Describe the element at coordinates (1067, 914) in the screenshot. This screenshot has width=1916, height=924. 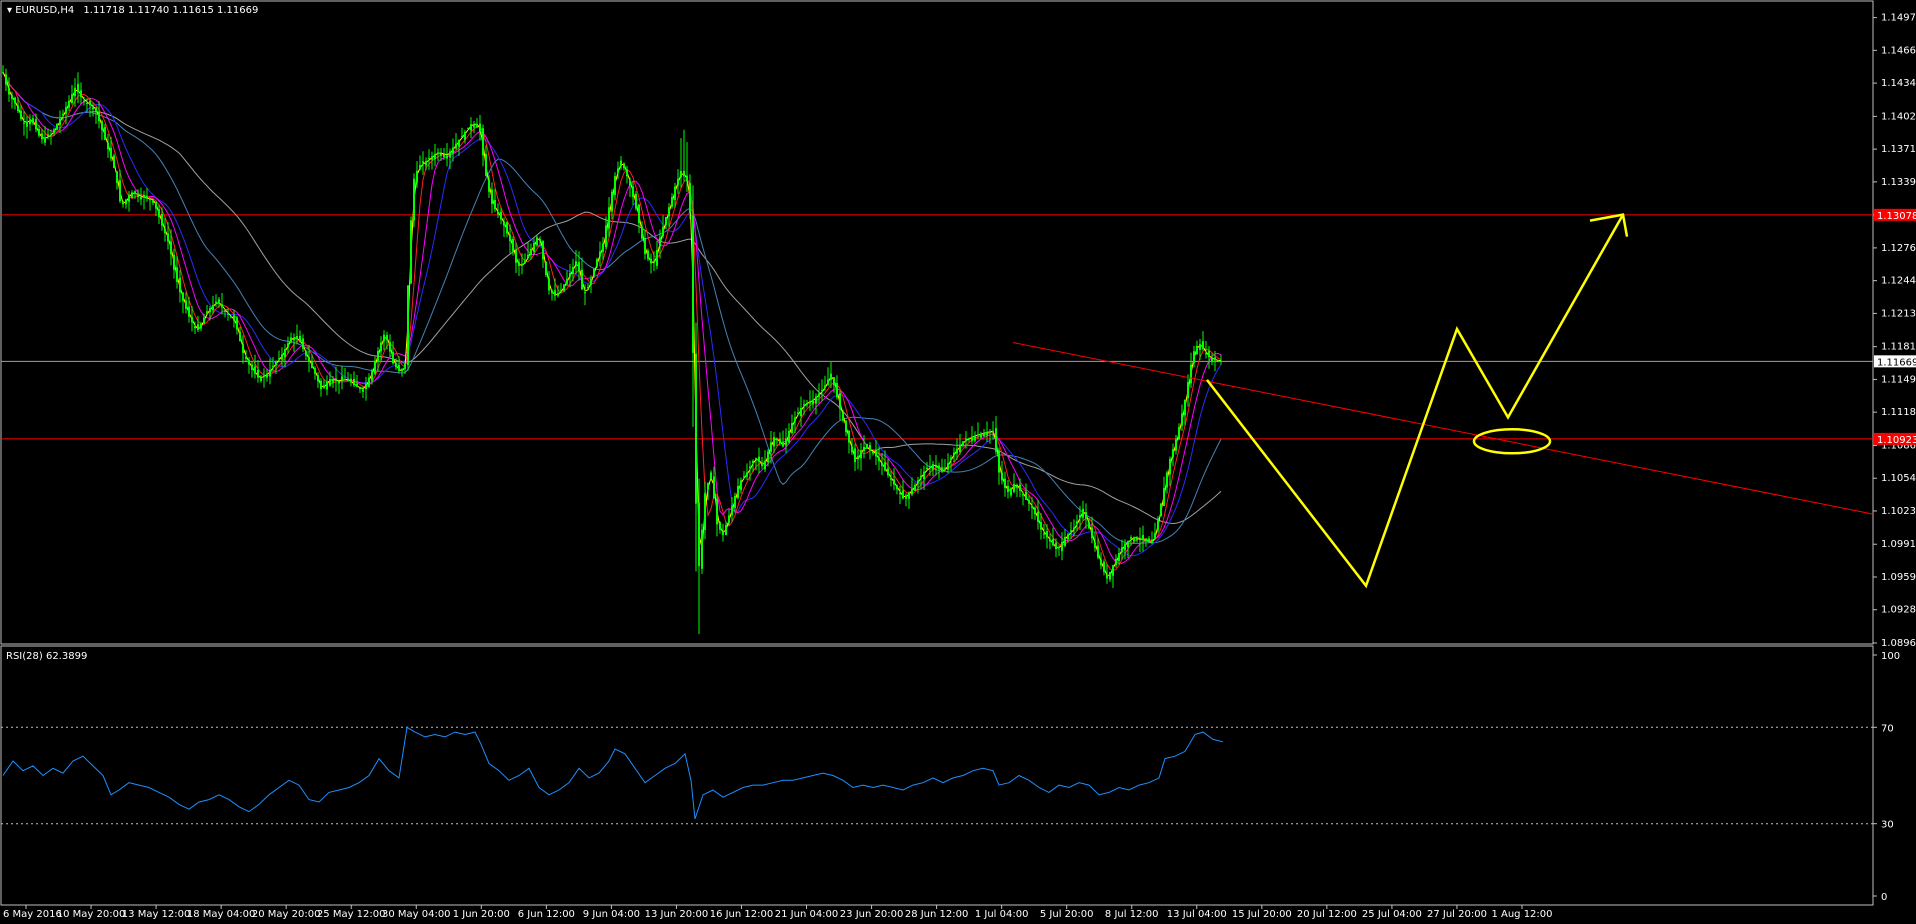
I see `time-tick-label: 5 Jul 20:00` at that location.